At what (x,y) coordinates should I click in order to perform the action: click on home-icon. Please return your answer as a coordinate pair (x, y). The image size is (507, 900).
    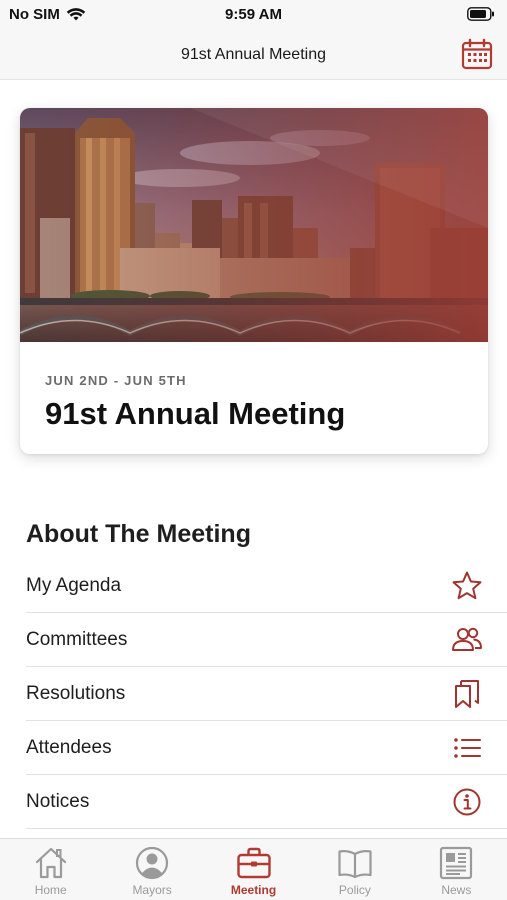
    Looking at the image, I should click on (50, 863).